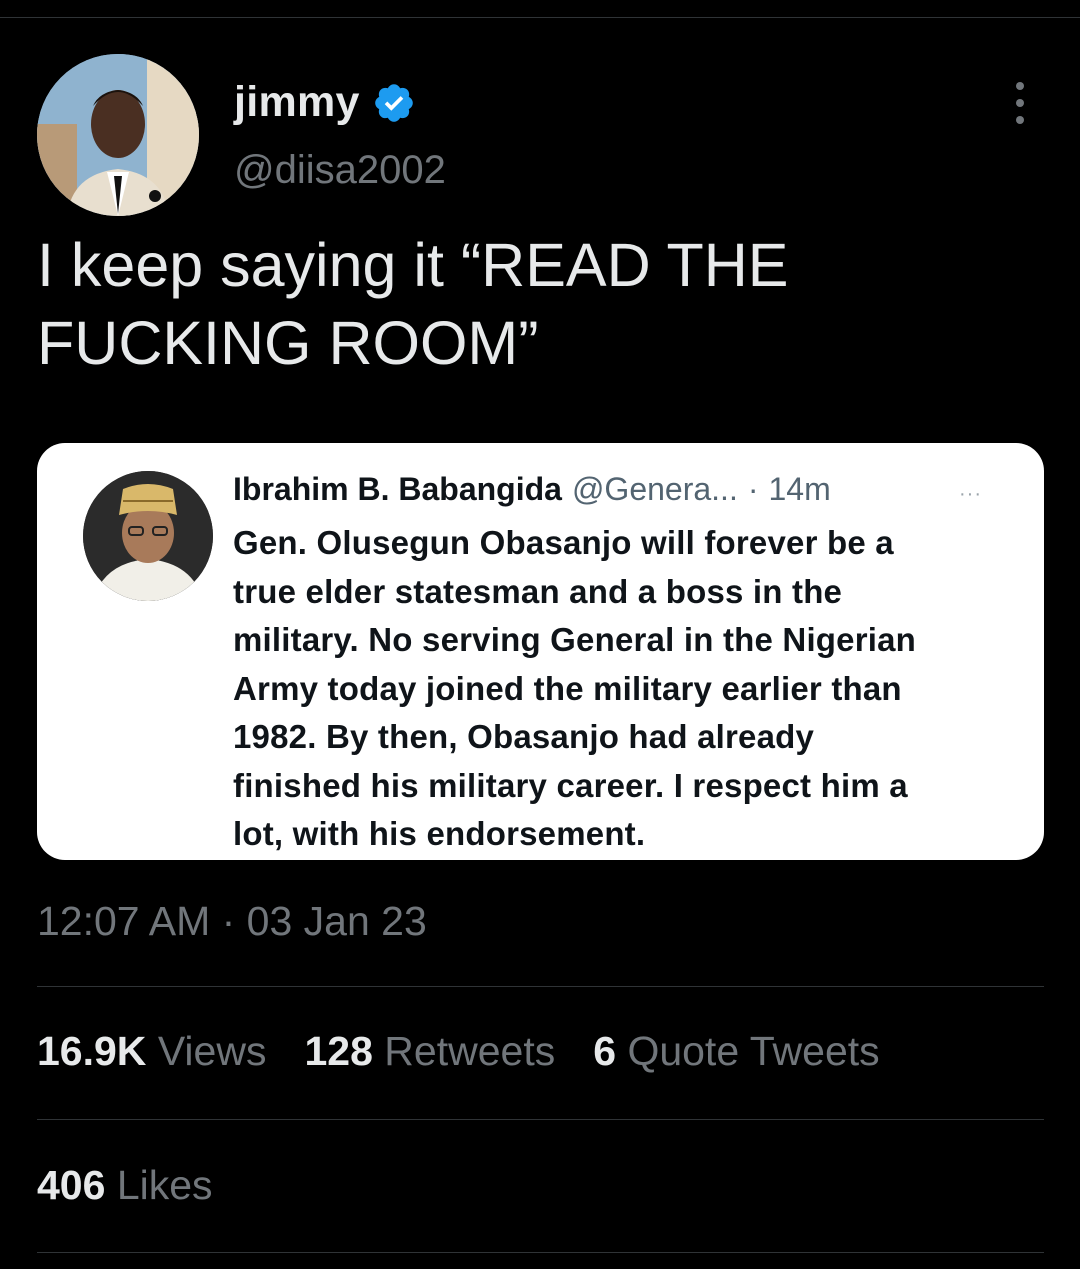 This screenshot has width=1080, height=1269. I want to click on views-count: 16.9K, so click(92, 1051).